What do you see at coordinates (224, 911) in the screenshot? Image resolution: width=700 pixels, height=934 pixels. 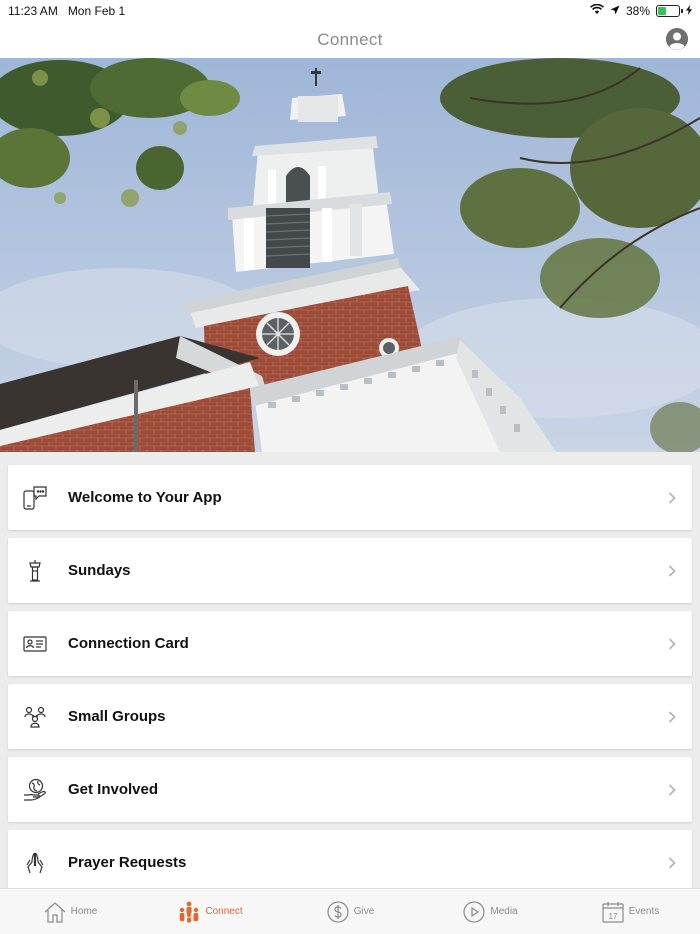 I see `tab-label: Connect` at bounding box center [224, 911].